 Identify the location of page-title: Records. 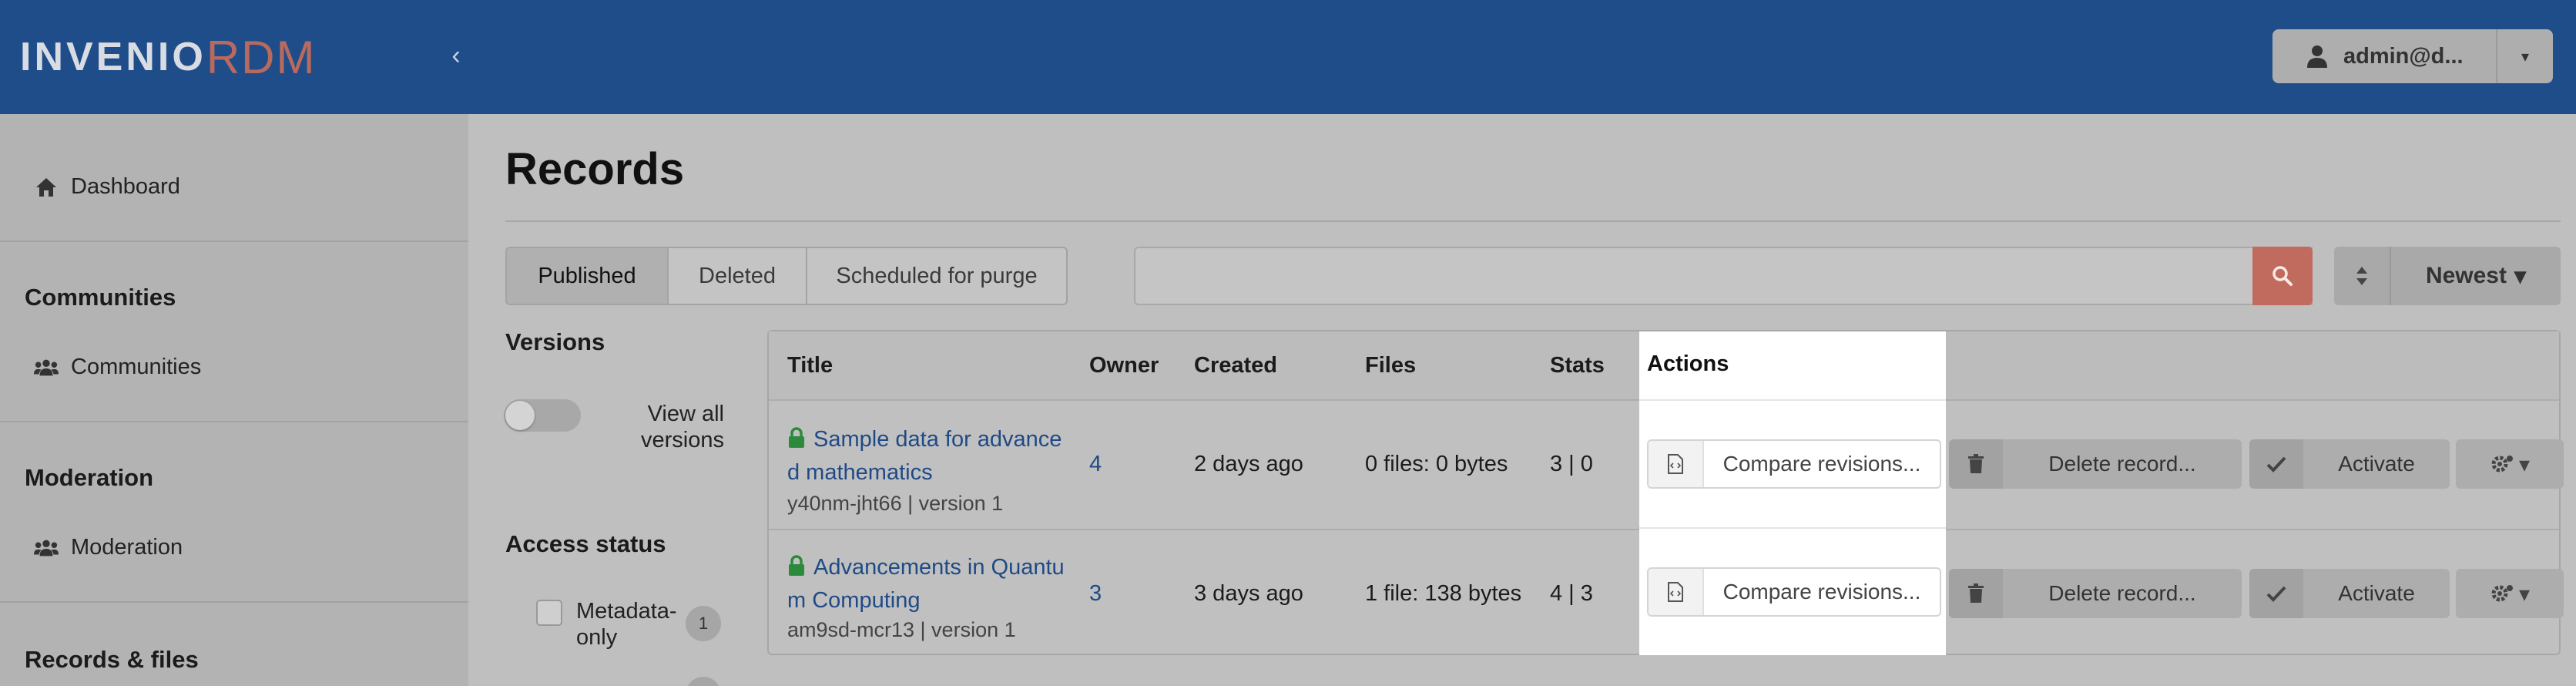
(595, 169).